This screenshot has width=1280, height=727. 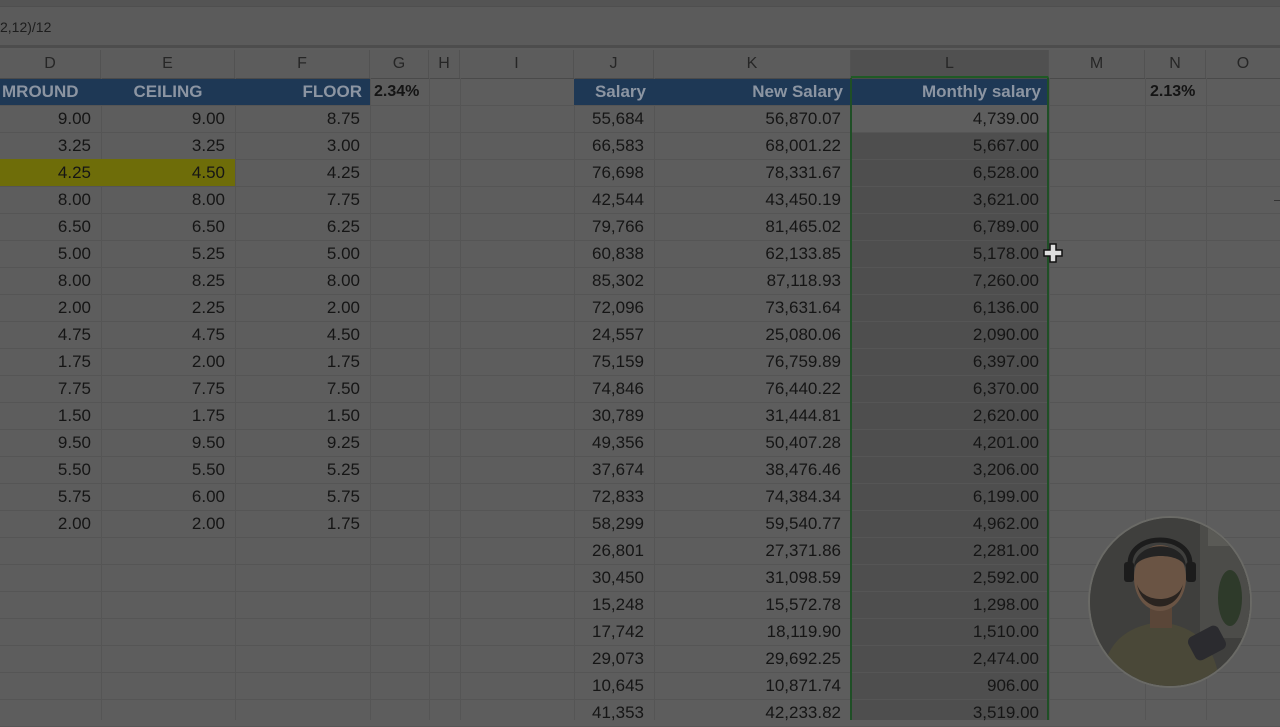 What do you see at coordinates (1172, 92) in the screenshot?
I see `rate-cell-n: 2.13%` at bounding box center [1172, 92].